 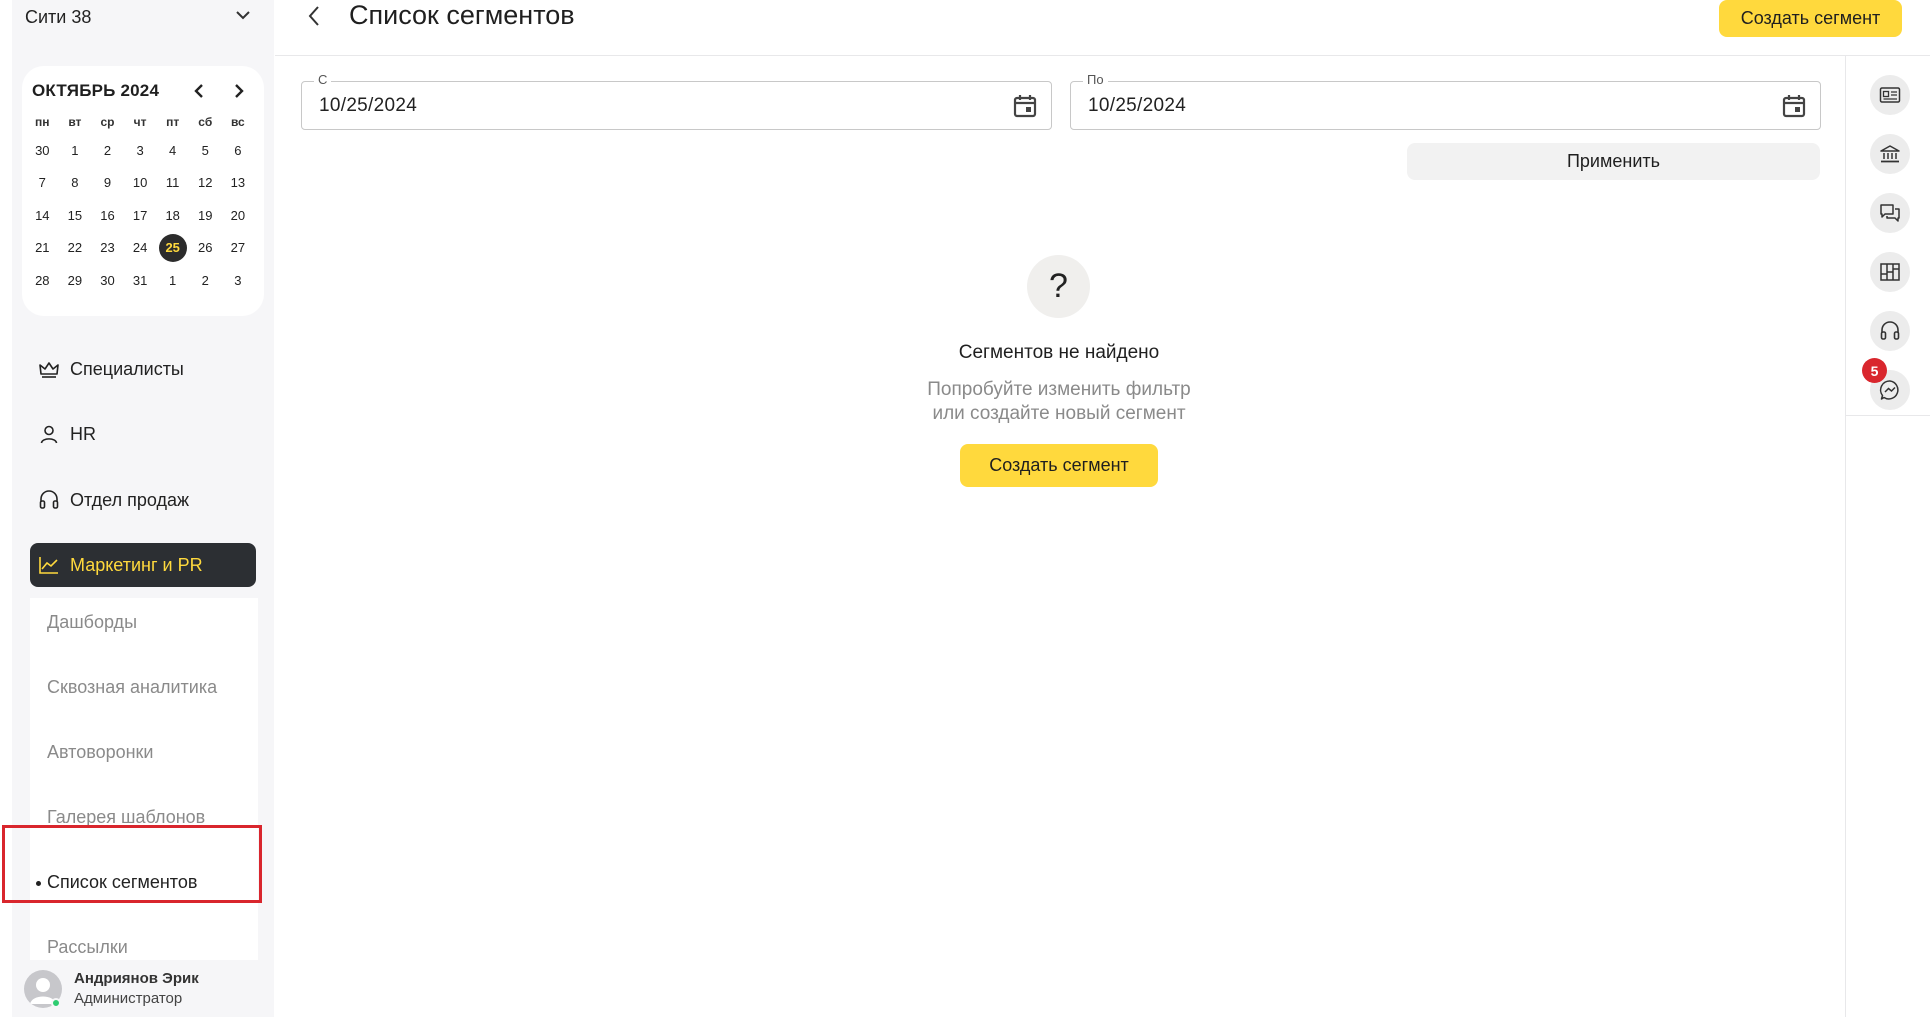 I want to click on calendar-day: 9, so click(x=107, y=183).